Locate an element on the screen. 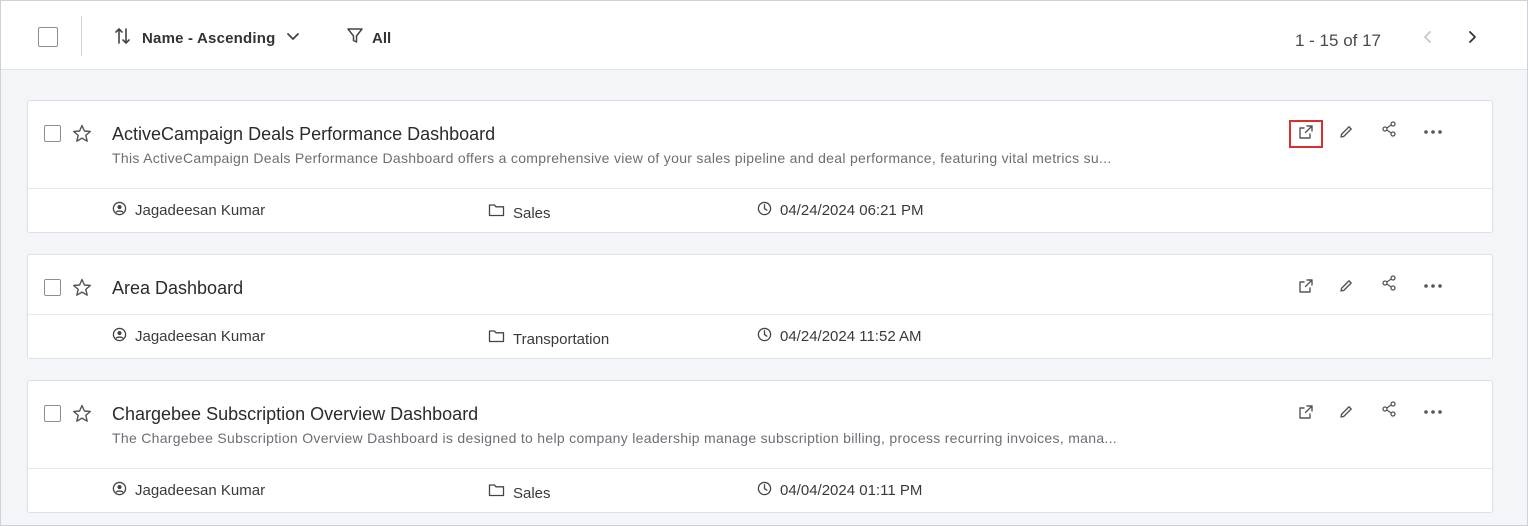  next-page-button is located at coordinates (1472, 39).